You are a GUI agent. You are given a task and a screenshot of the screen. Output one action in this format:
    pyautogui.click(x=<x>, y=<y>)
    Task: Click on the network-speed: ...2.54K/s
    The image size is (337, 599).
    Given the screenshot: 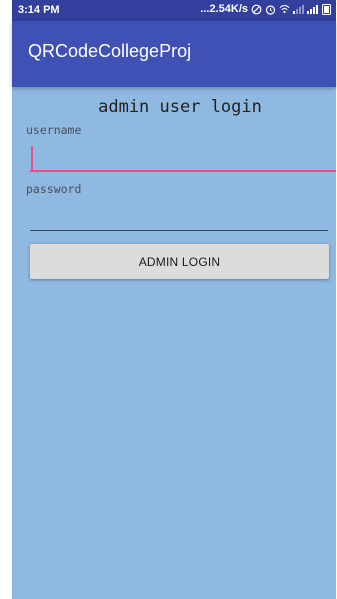 What is the action you would take?
    pyautogui.click(x=224, y=9)
    